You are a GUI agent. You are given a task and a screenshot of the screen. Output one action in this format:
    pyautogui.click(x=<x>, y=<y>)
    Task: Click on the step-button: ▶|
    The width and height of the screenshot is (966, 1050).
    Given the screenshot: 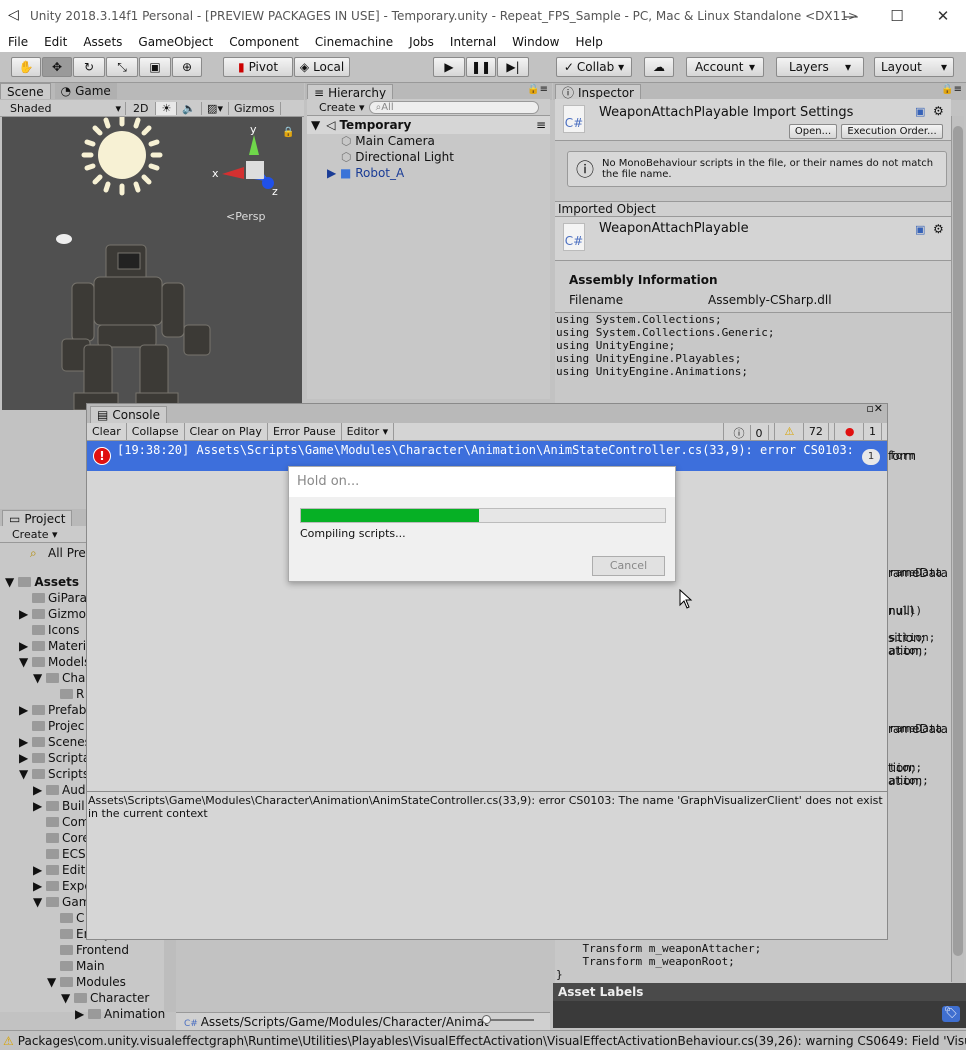 What is the action you would take?
    pyautogui.click(x=513, y=67)
    